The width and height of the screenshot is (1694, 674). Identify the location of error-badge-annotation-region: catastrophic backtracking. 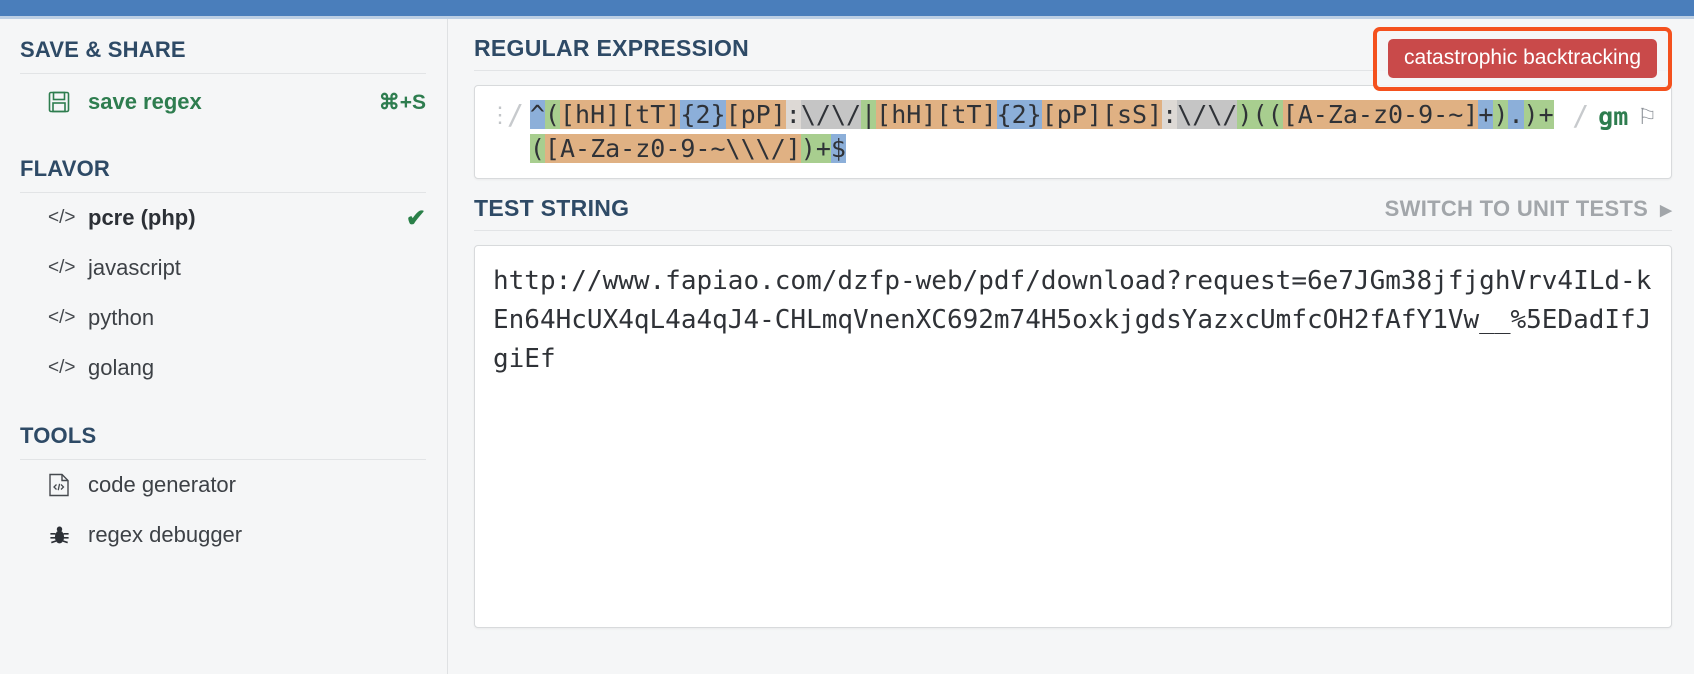
(1522, 59).